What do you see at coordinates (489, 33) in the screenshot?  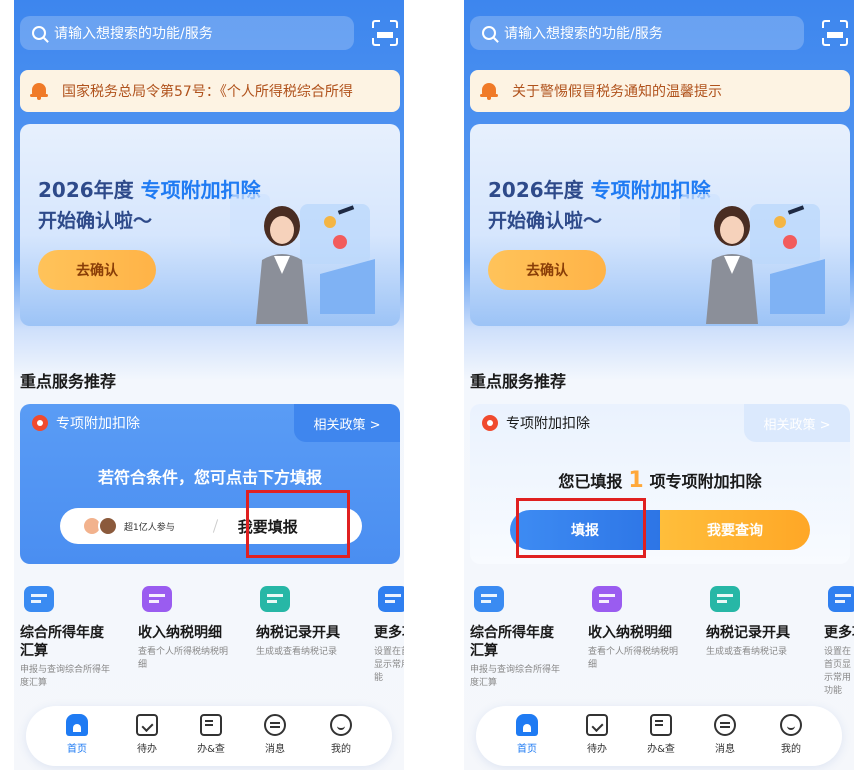 I see `search-icon` at bounding box center [489, 33].